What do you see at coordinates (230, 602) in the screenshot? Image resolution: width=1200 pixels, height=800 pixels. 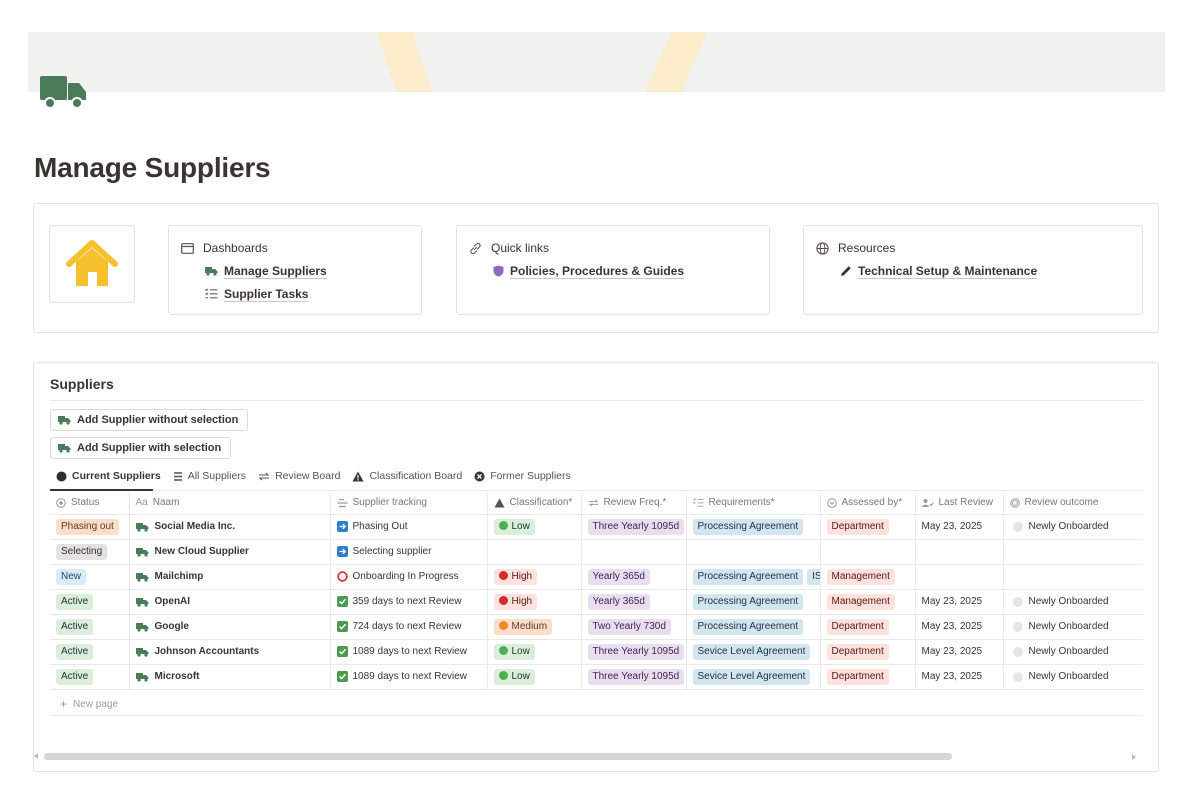 I see `name-cell: OpenAI` at bounding box center [230, 602].